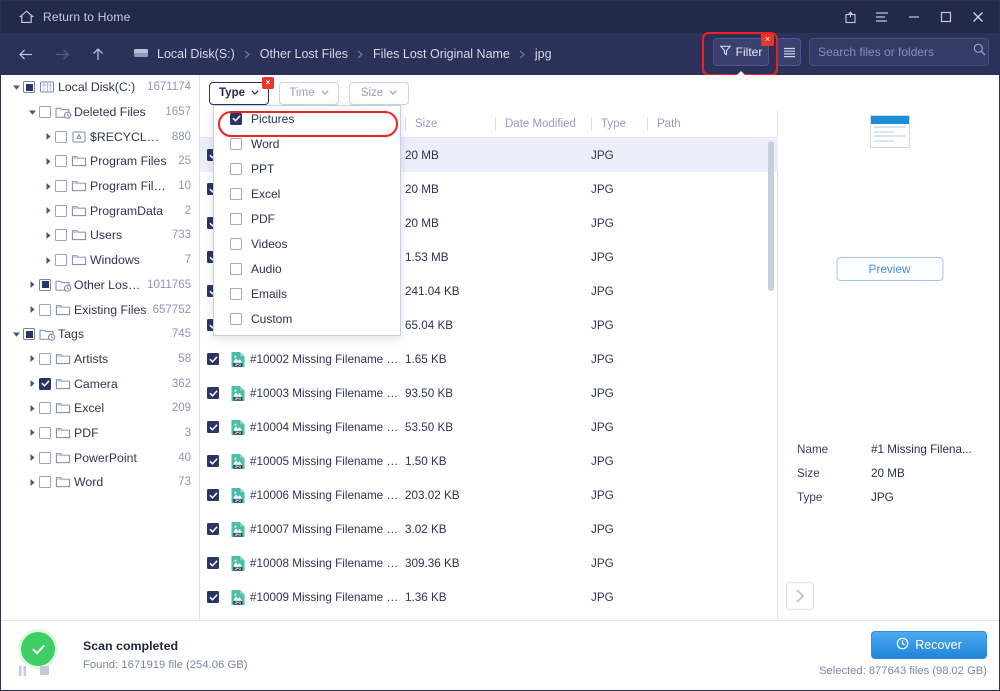 The height and width of the screenshot is (691, 1000). I want to click on type-option-videos: Videos, so click(307, 243).